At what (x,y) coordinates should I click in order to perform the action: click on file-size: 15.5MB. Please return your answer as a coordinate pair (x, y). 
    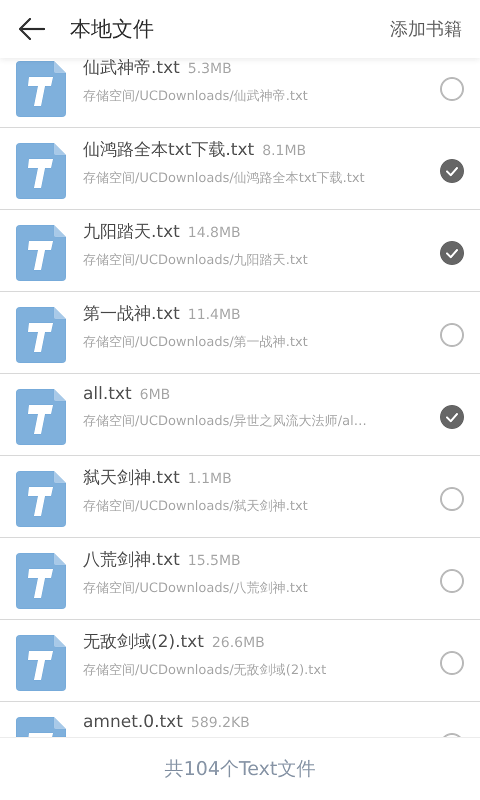
    Looking at the image, I should click on (214, 561).